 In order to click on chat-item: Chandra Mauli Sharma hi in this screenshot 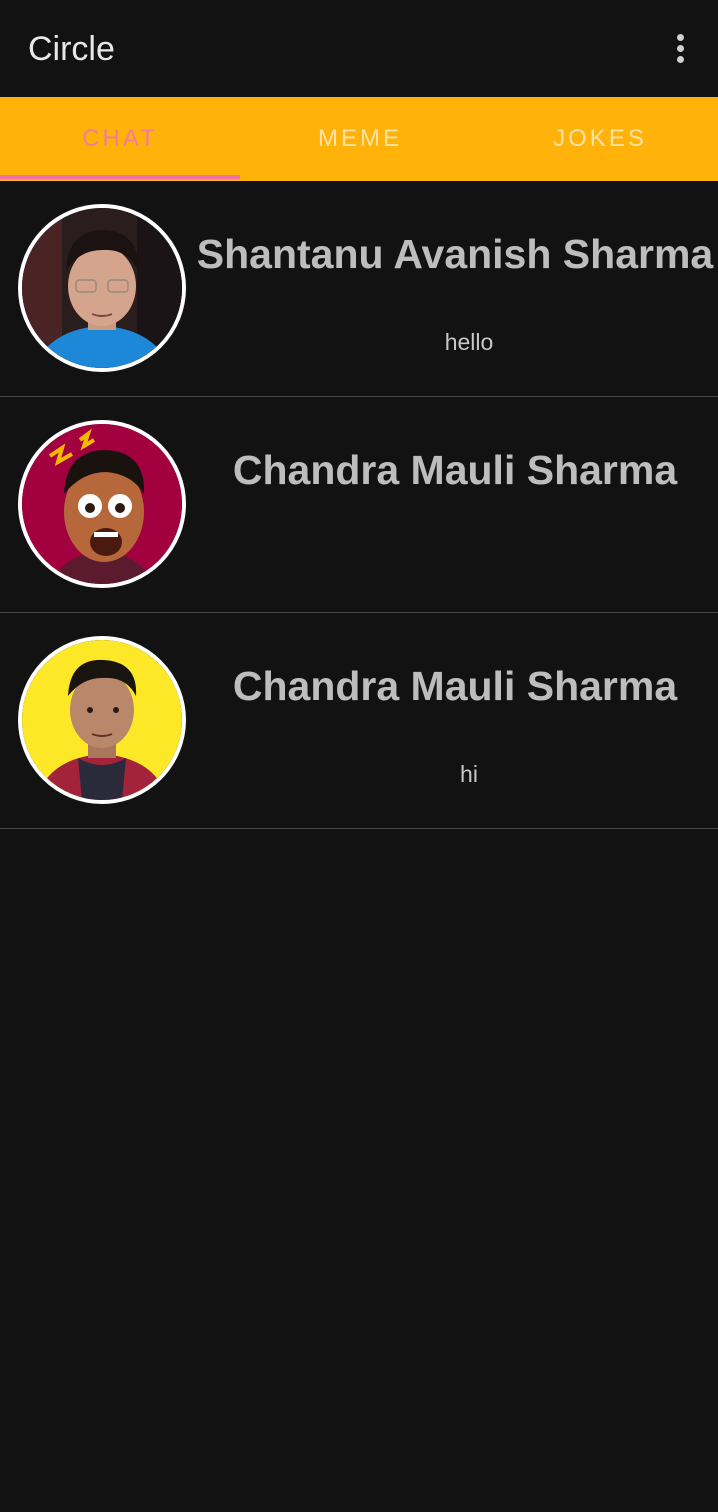, I will do `click(359, 721)`.